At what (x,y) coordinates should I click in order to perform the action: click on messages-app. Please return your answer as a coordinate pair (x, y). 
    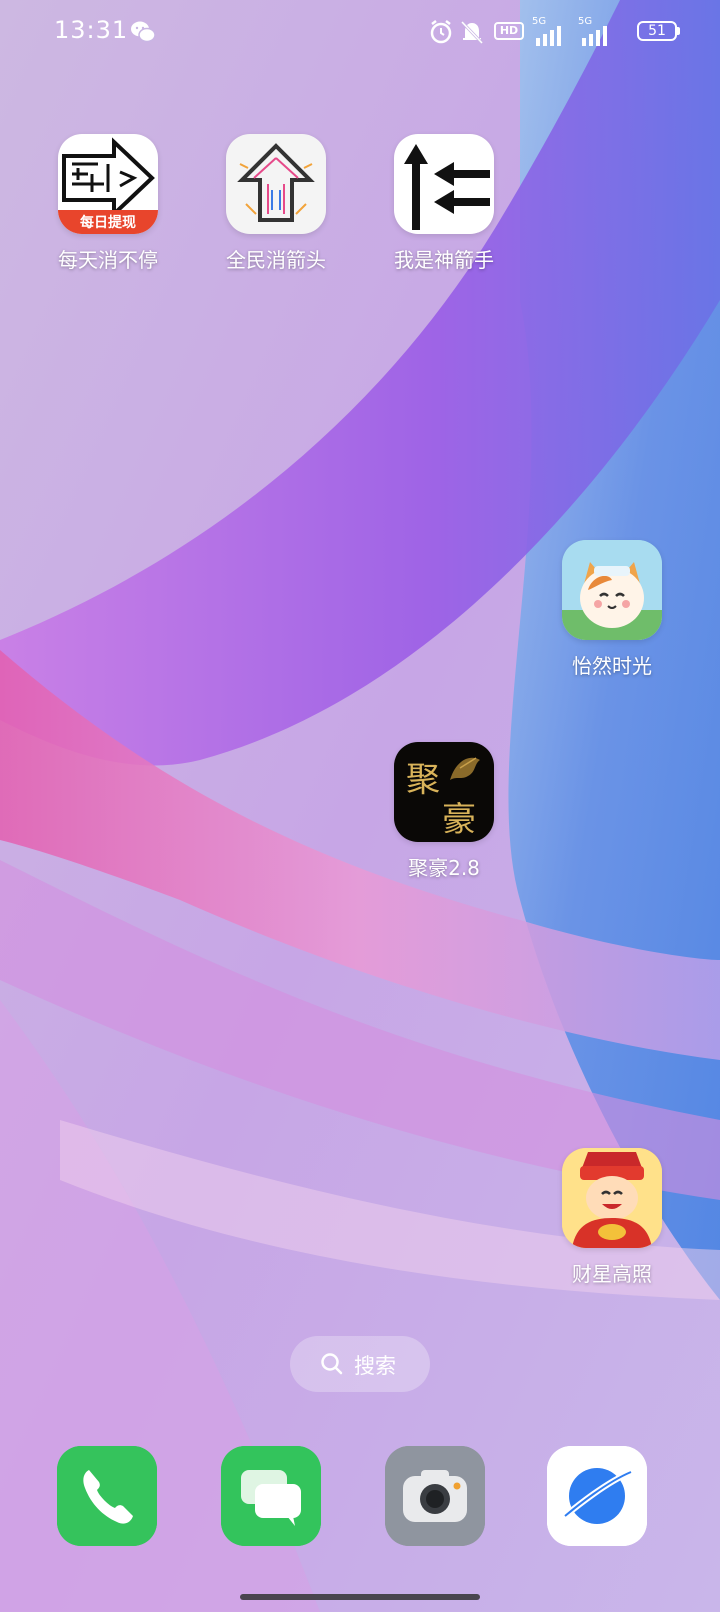
    Looking at the image, I should click on (271, 1496).